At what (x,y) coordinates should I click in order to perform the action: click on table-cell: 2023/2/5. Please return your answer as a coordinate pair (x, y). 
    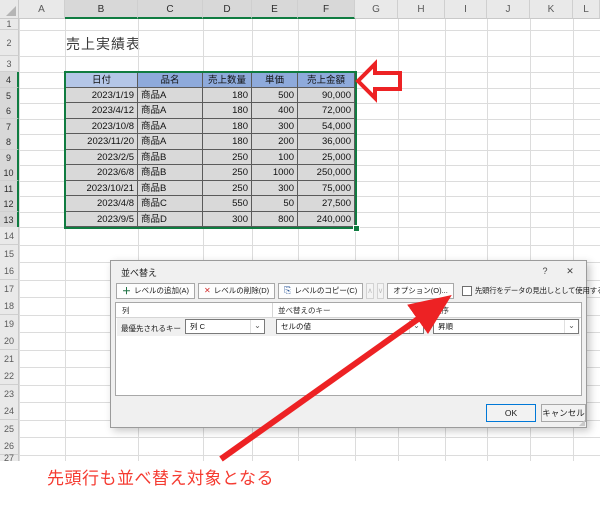
    Looking at the image, I should click on (101, 157).